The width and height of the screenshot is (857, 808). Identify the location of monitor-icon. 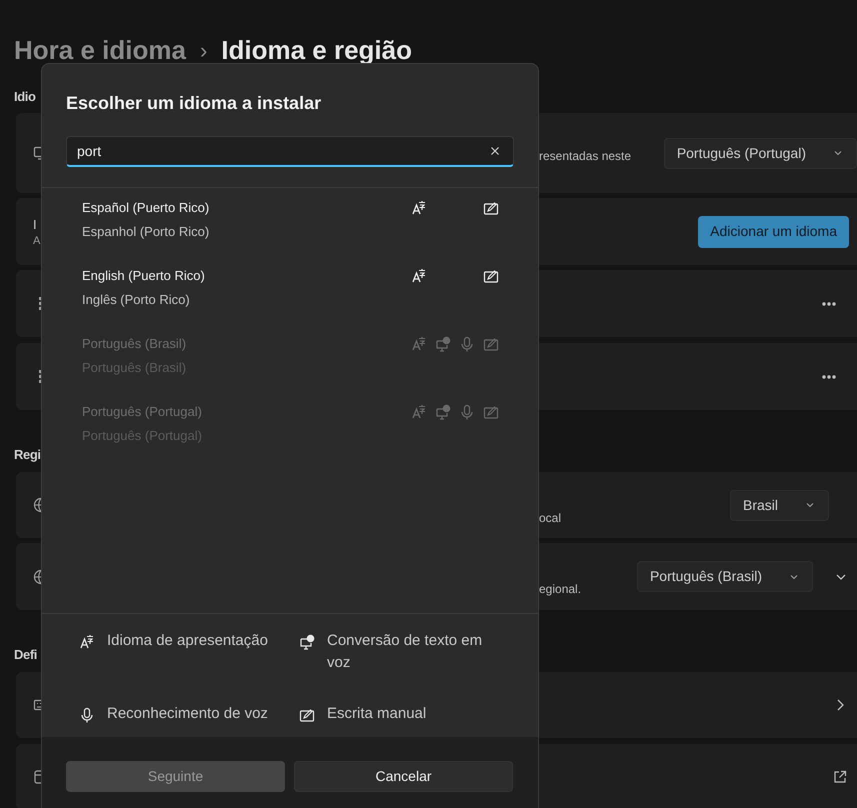
(37, 153).